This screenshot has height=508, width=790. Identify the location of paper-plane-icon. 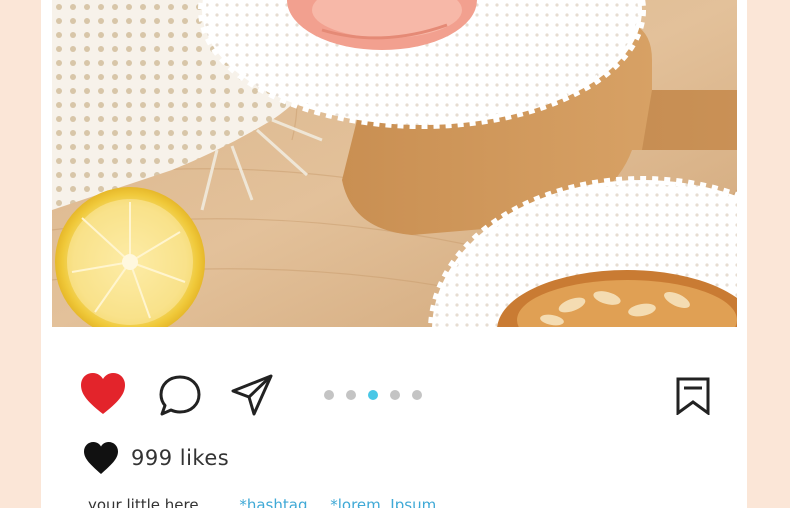
(252, 395).